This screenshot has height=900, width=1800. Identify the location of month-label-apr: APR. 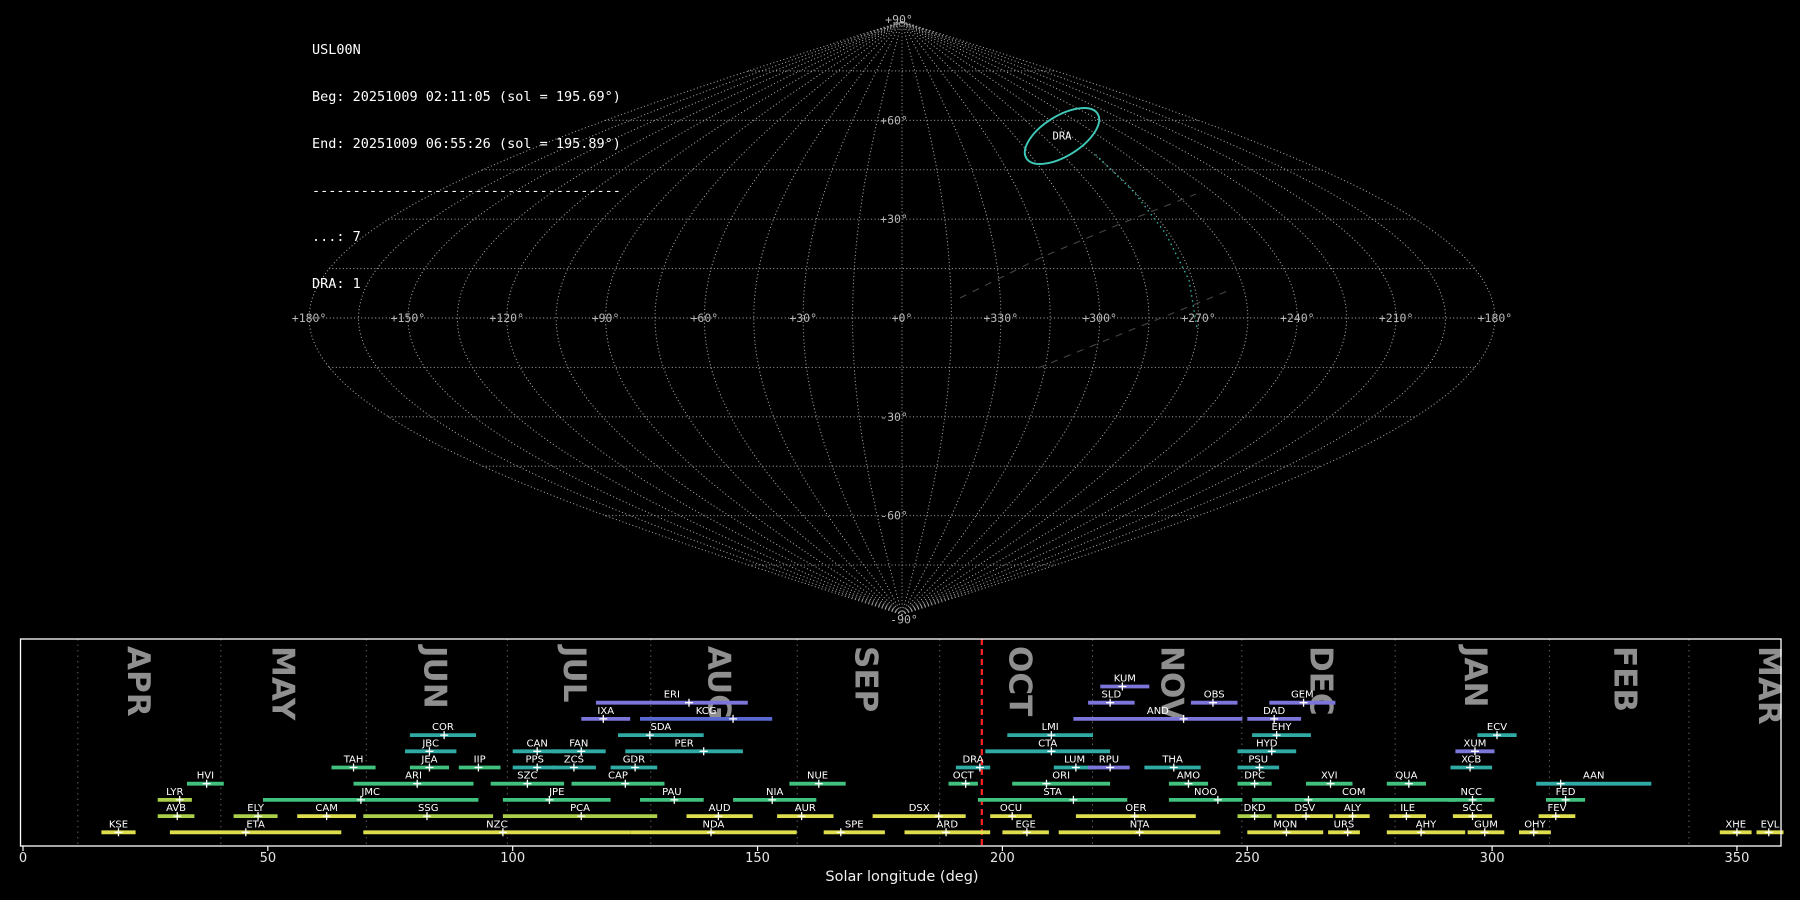
(138, 681).